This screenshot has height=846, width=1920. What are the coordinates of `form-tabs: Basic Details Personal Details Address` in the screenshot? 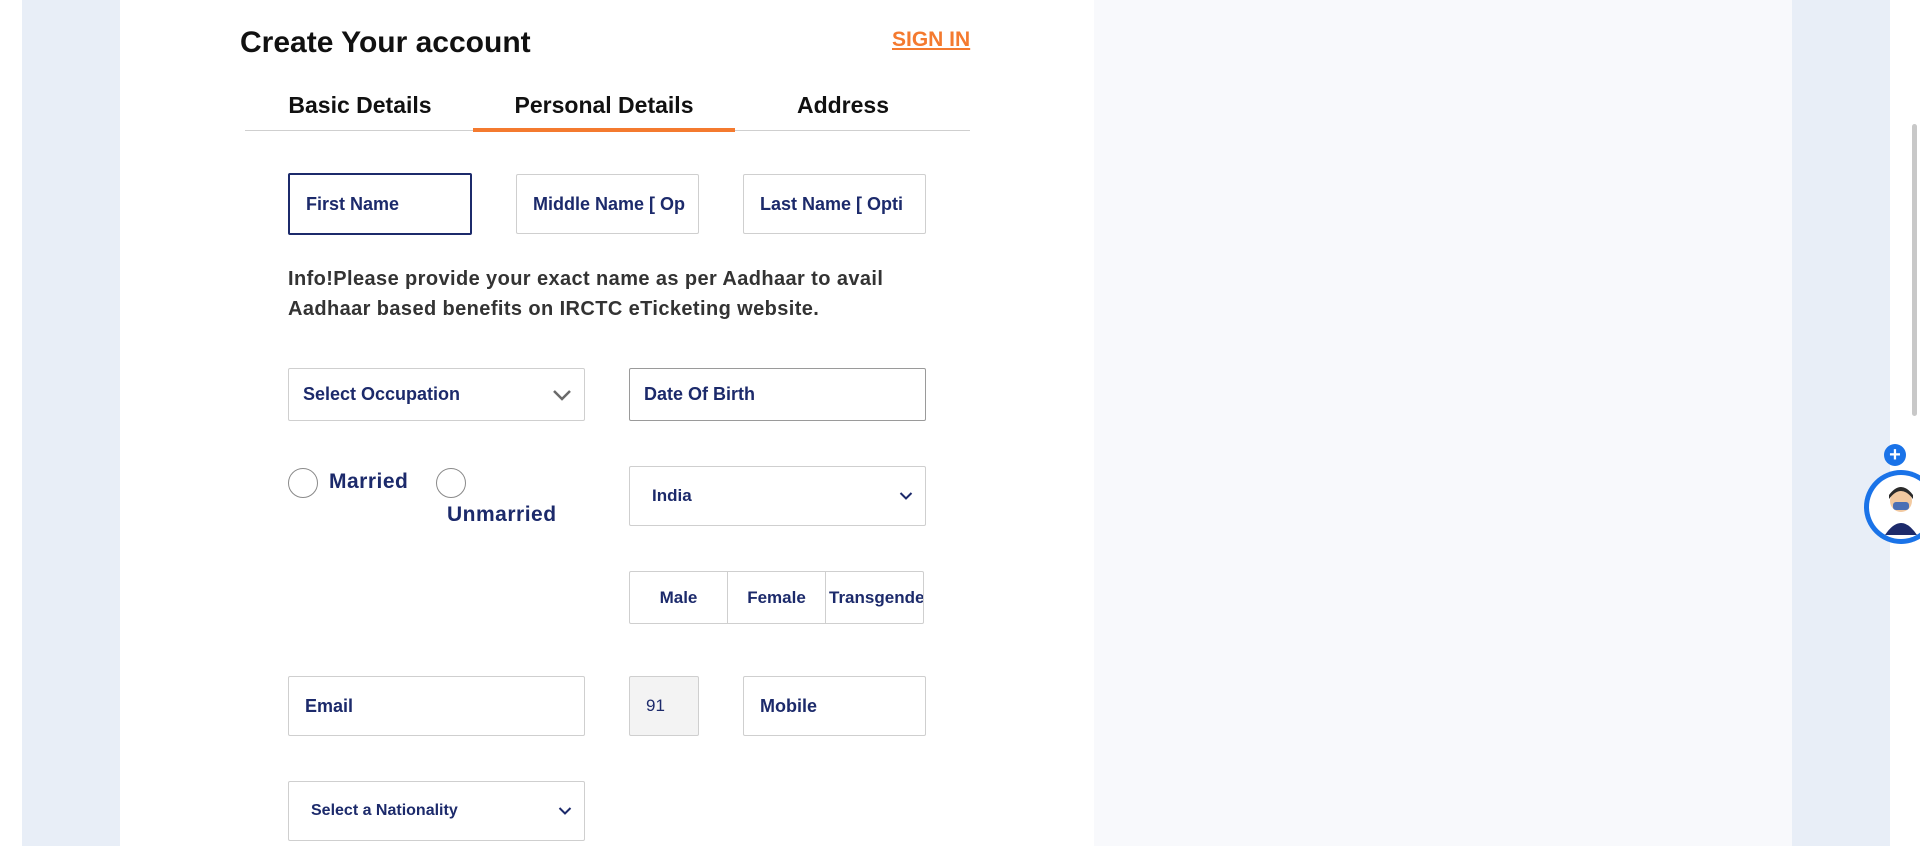 It's located at (607, 107).